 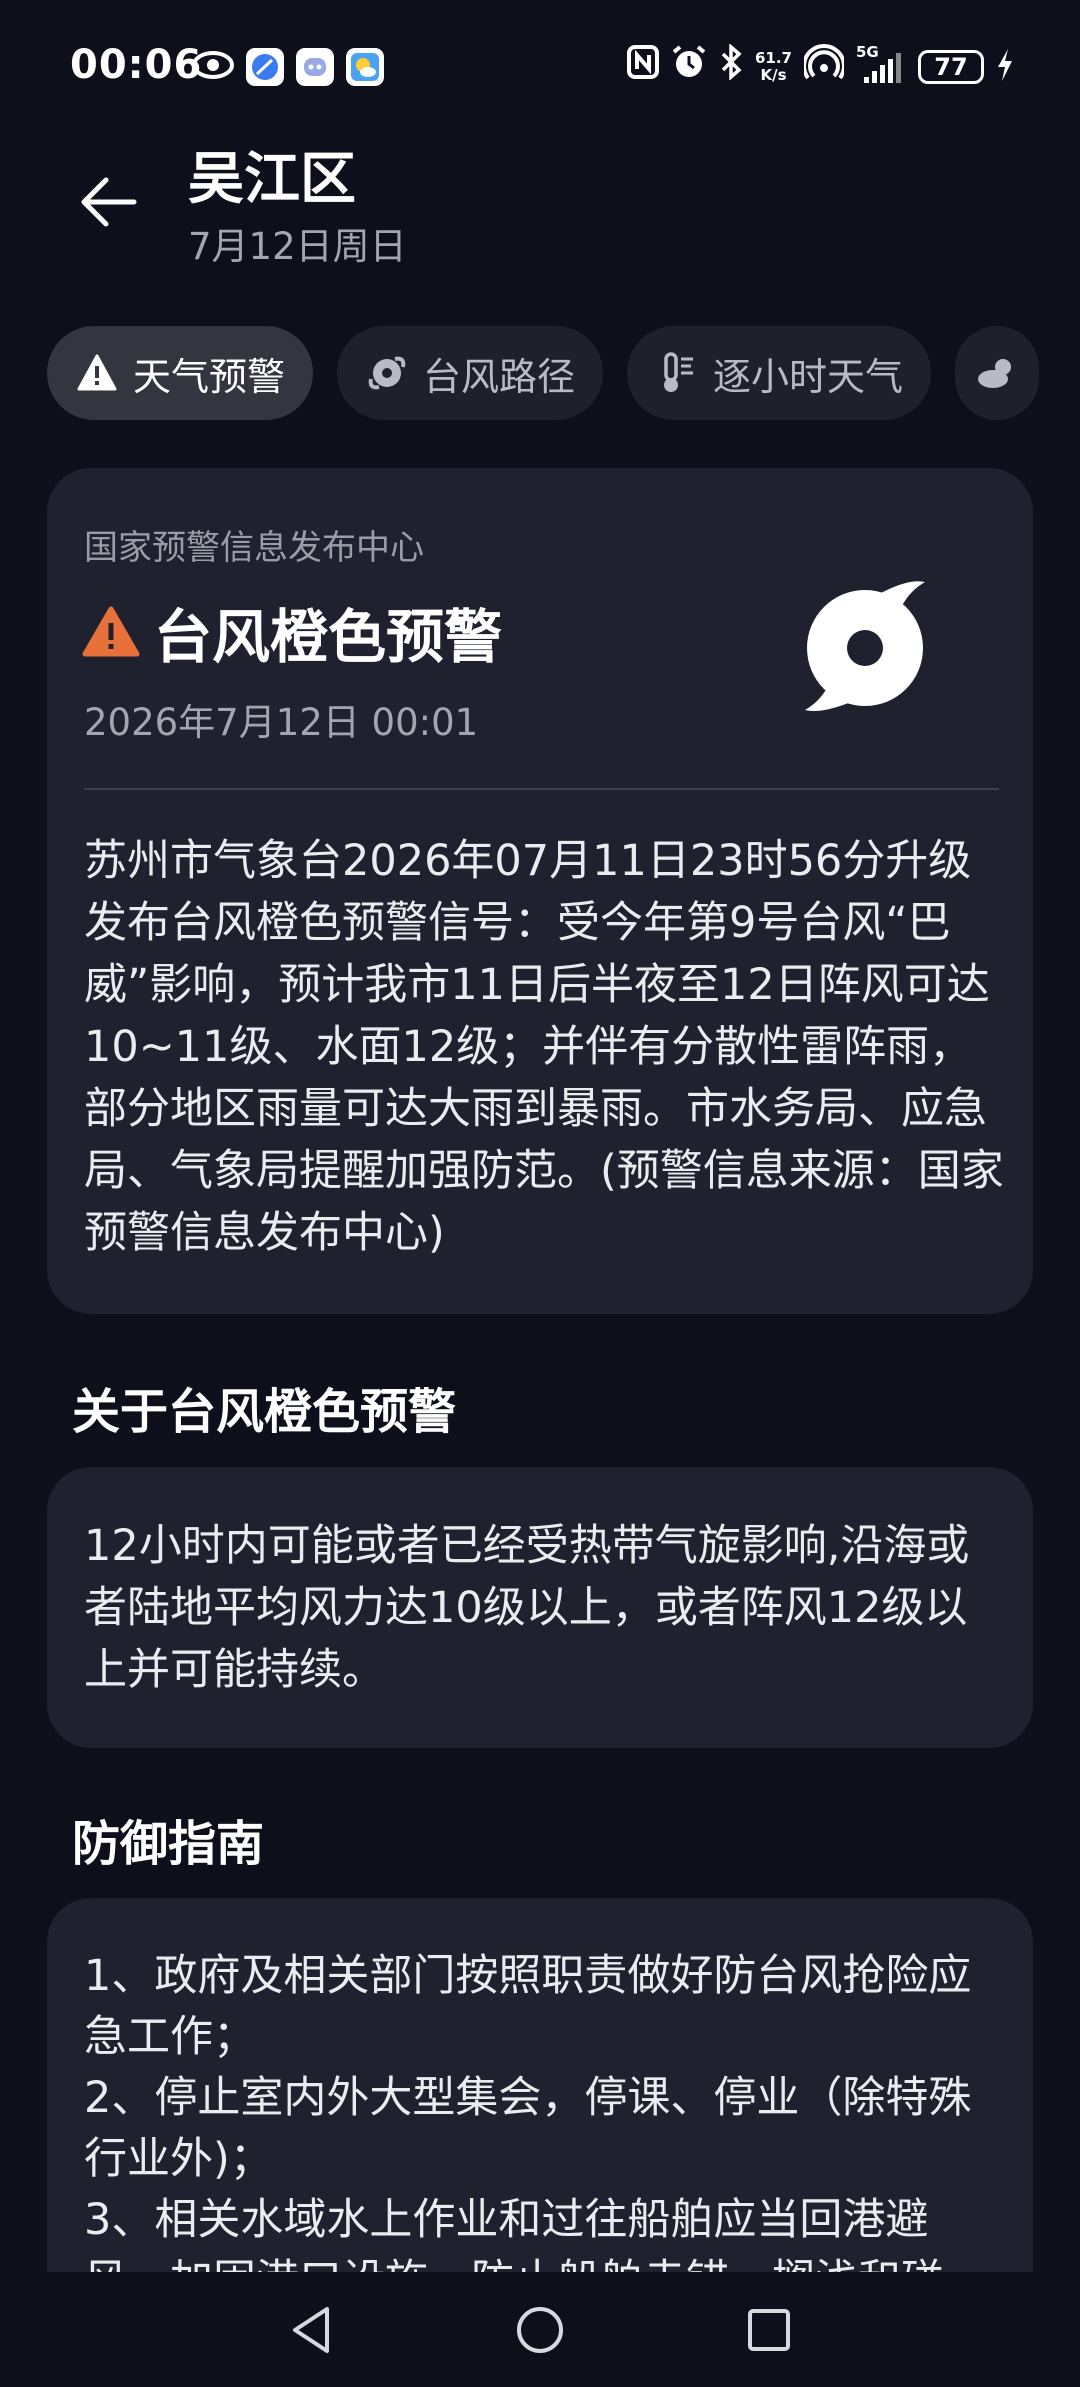 I want to click on eye-comfort-icon, so click(x=213, y=67).